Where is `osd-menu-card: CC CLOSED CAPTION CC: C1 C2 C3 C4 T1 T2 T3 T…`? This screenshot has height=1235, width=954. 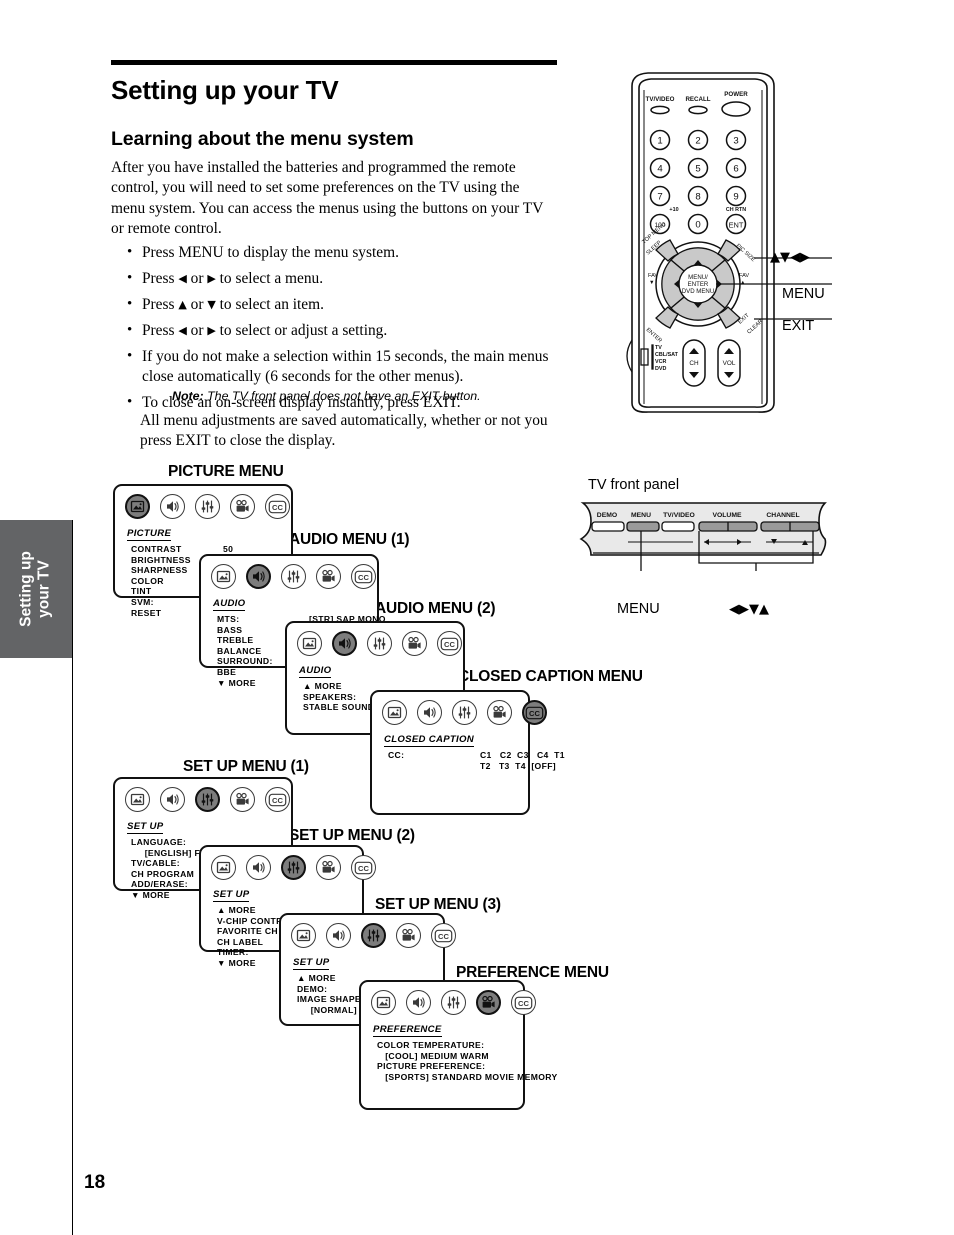
osd-menu-card: CC CLOSED CAPTION CC: C1 C2 C3 C4 T1 T2 T3 T… is located at coordinates (467, 752).